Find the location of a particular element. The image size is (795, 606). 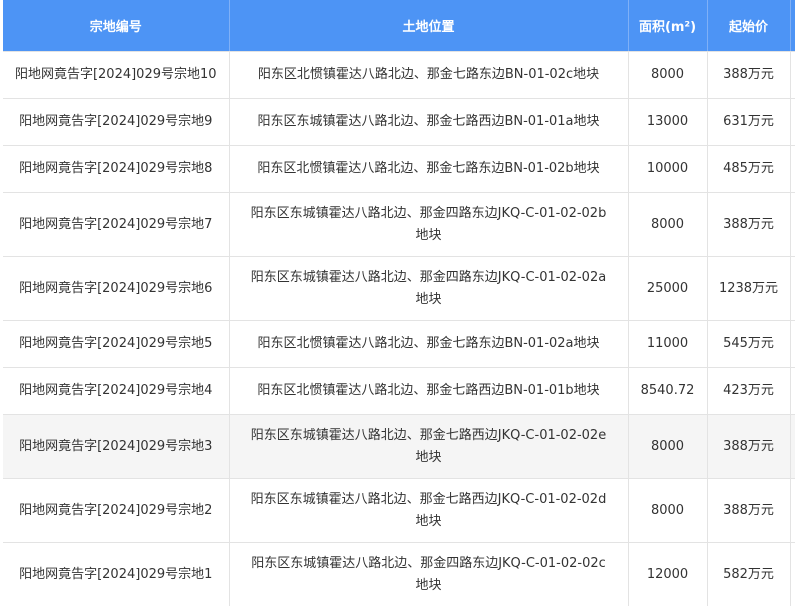

cell-parcel-id: 阳地网竟告字[2024]029号宗地2 is located at coordinates (116, 510).